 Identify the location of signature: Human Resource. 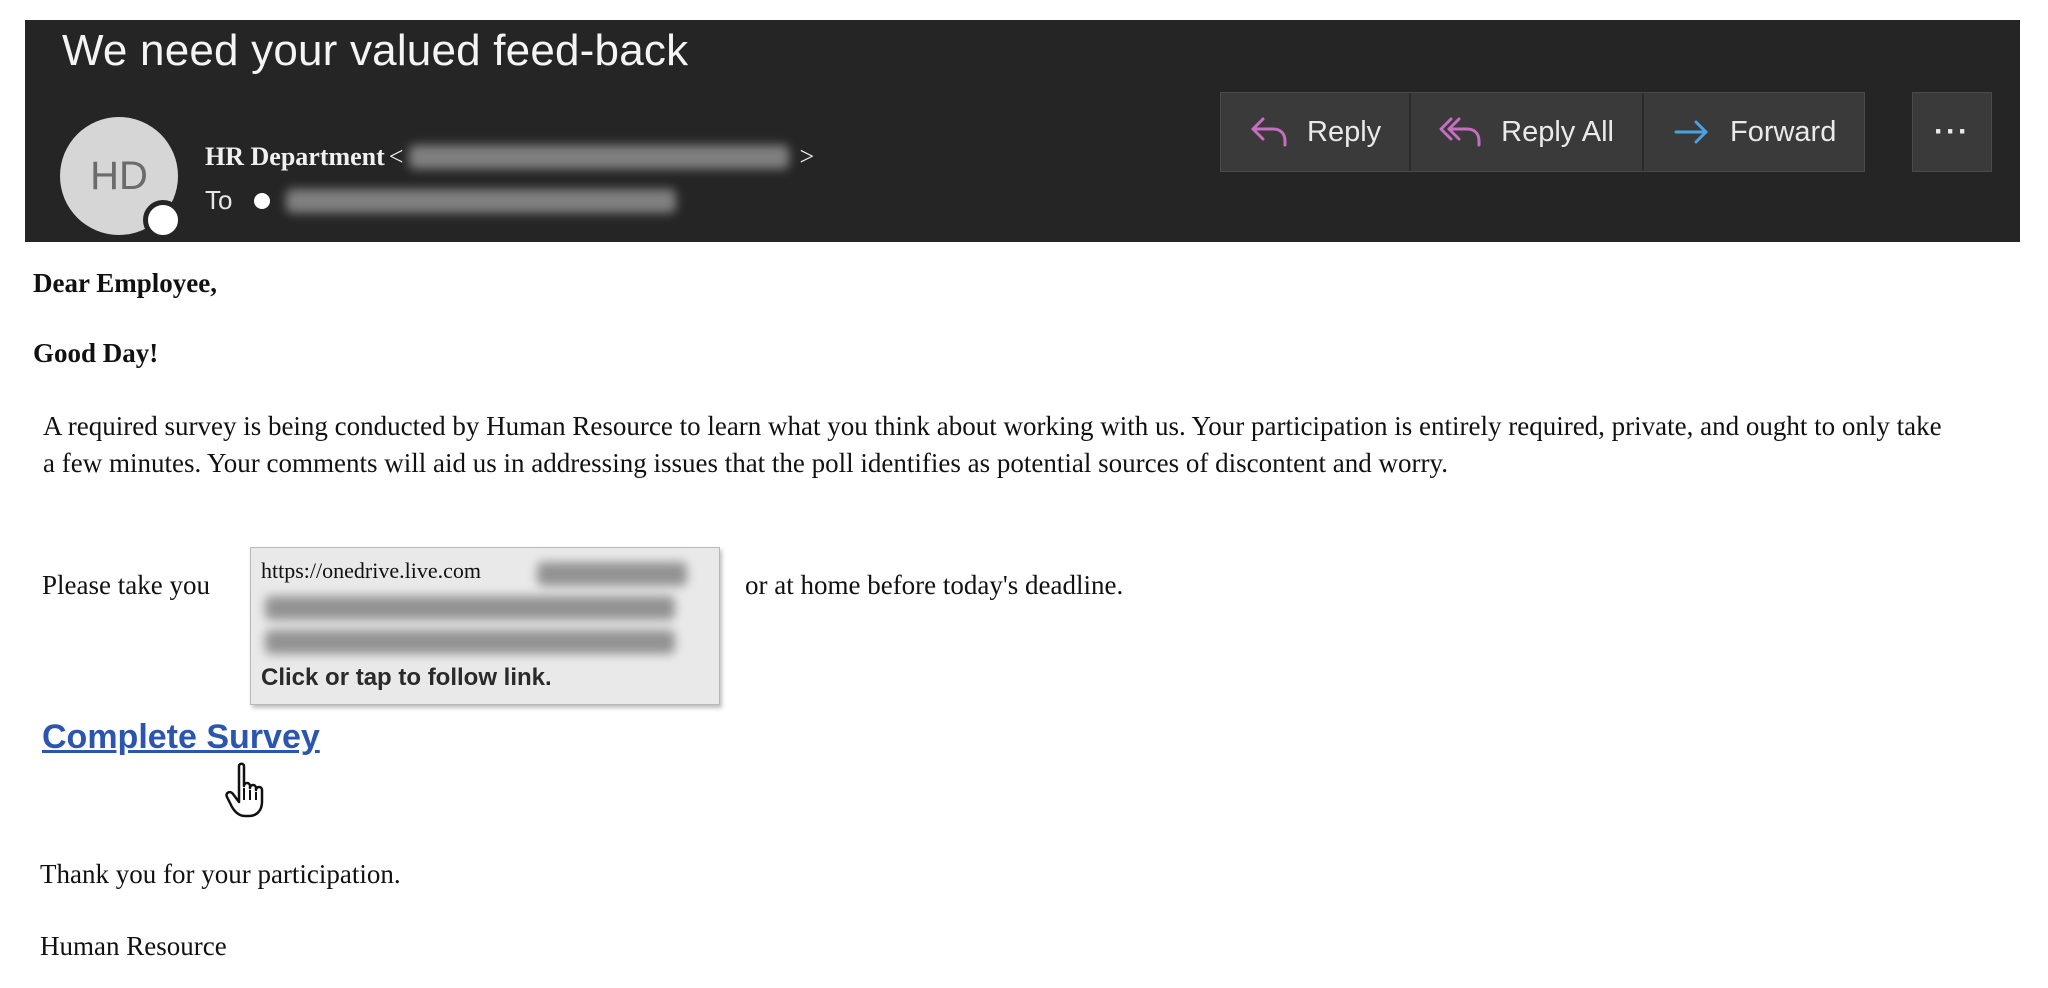
(133, 946).